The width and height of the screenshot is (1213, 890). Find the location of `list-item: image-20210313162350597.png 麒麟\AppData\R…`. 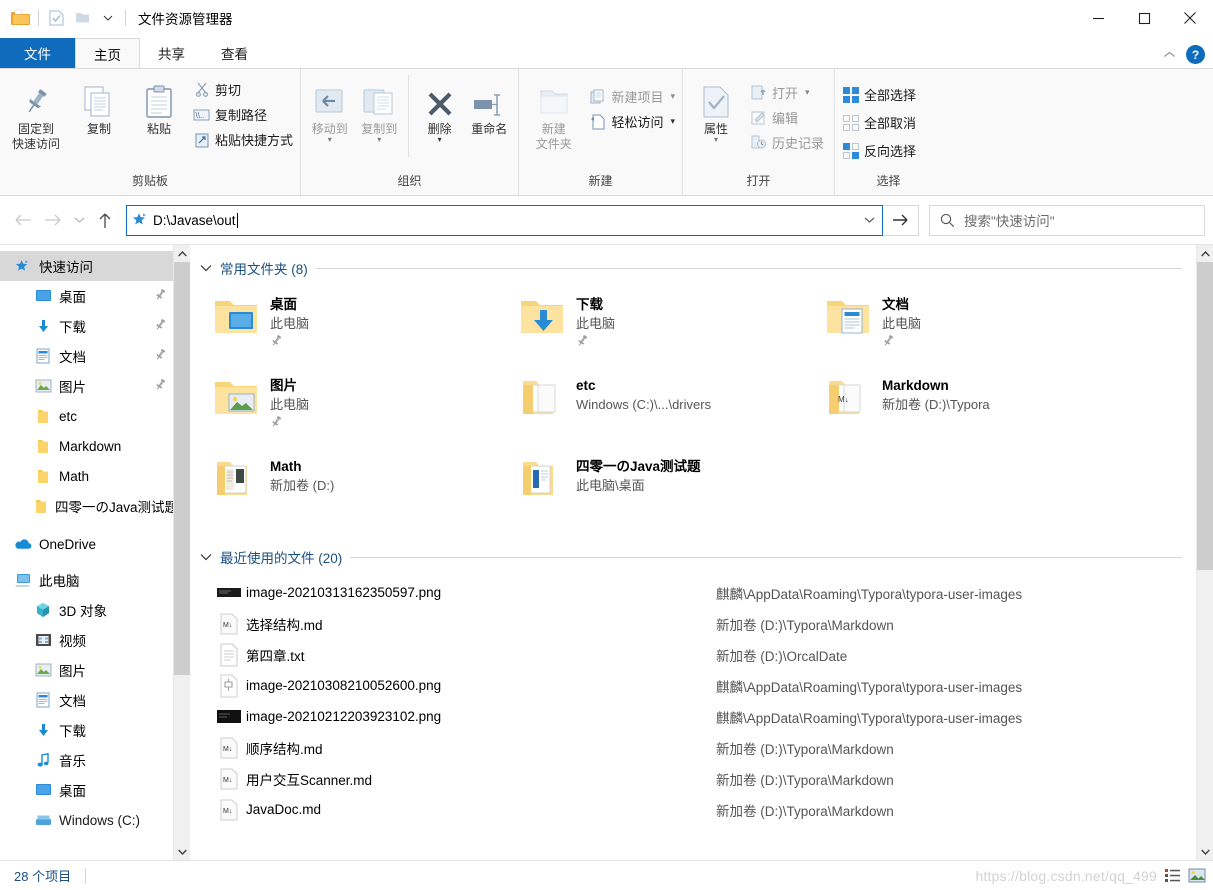

list-item: image-20210313162350597.png 麒麟\AppData\R… is located at coordinates (704, 592).